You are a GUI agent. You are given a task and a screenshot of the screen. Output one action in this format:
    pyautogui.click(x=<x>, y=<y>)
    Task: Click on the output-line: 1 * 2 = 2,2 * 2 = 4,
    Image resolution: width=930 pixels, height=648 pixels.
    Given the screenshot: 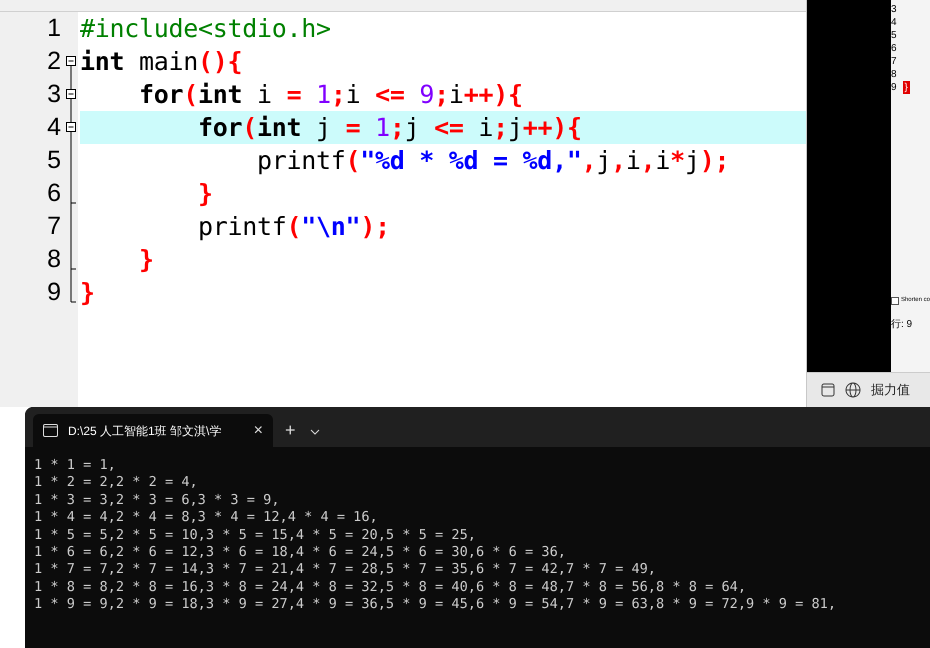 What is the action you would take?
    pyautogui.click(x=116, y=483)
    